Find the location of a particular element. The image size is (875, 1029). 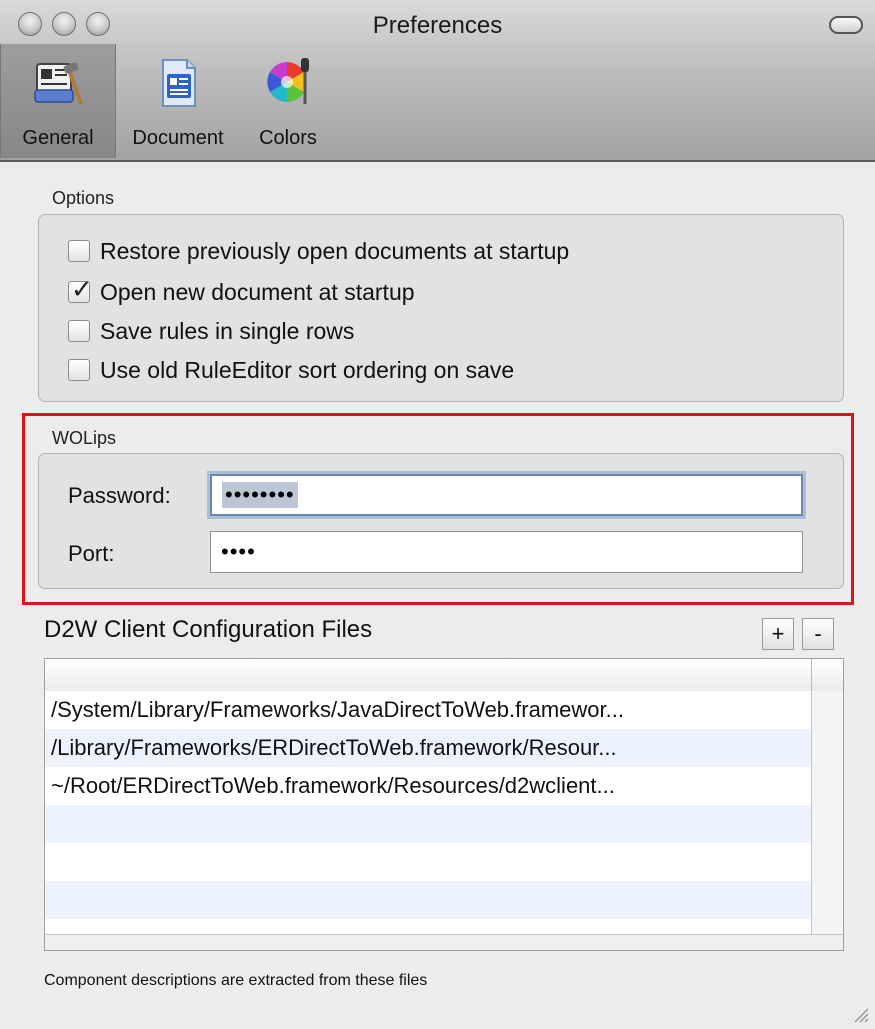

options-heading: Options is located at coordinates (83, 198).